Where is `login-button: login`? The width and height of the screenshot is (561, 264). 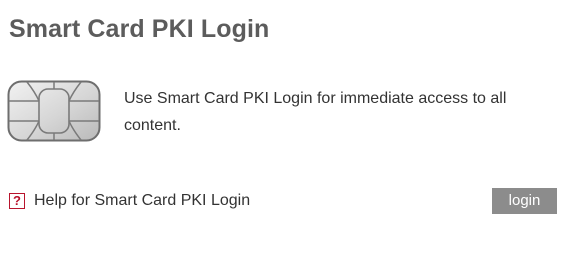 login-button: login is located at coordinates (524, 201).